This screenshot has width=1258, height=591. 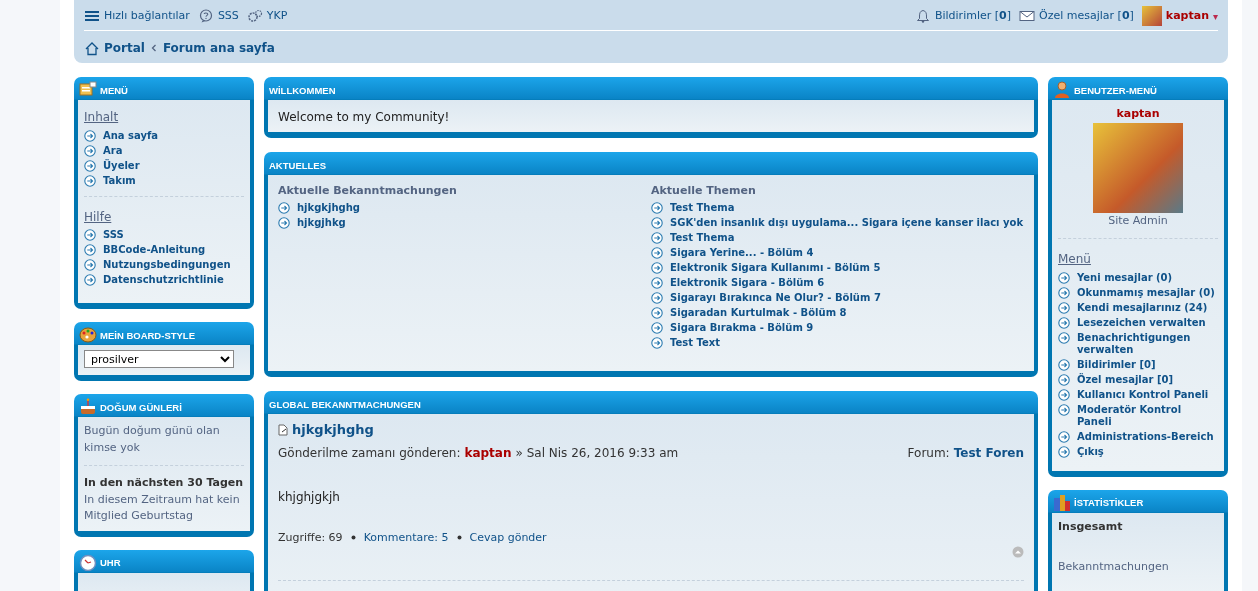 I want to click on menu-link: SSS, so click(x=113, y=235).